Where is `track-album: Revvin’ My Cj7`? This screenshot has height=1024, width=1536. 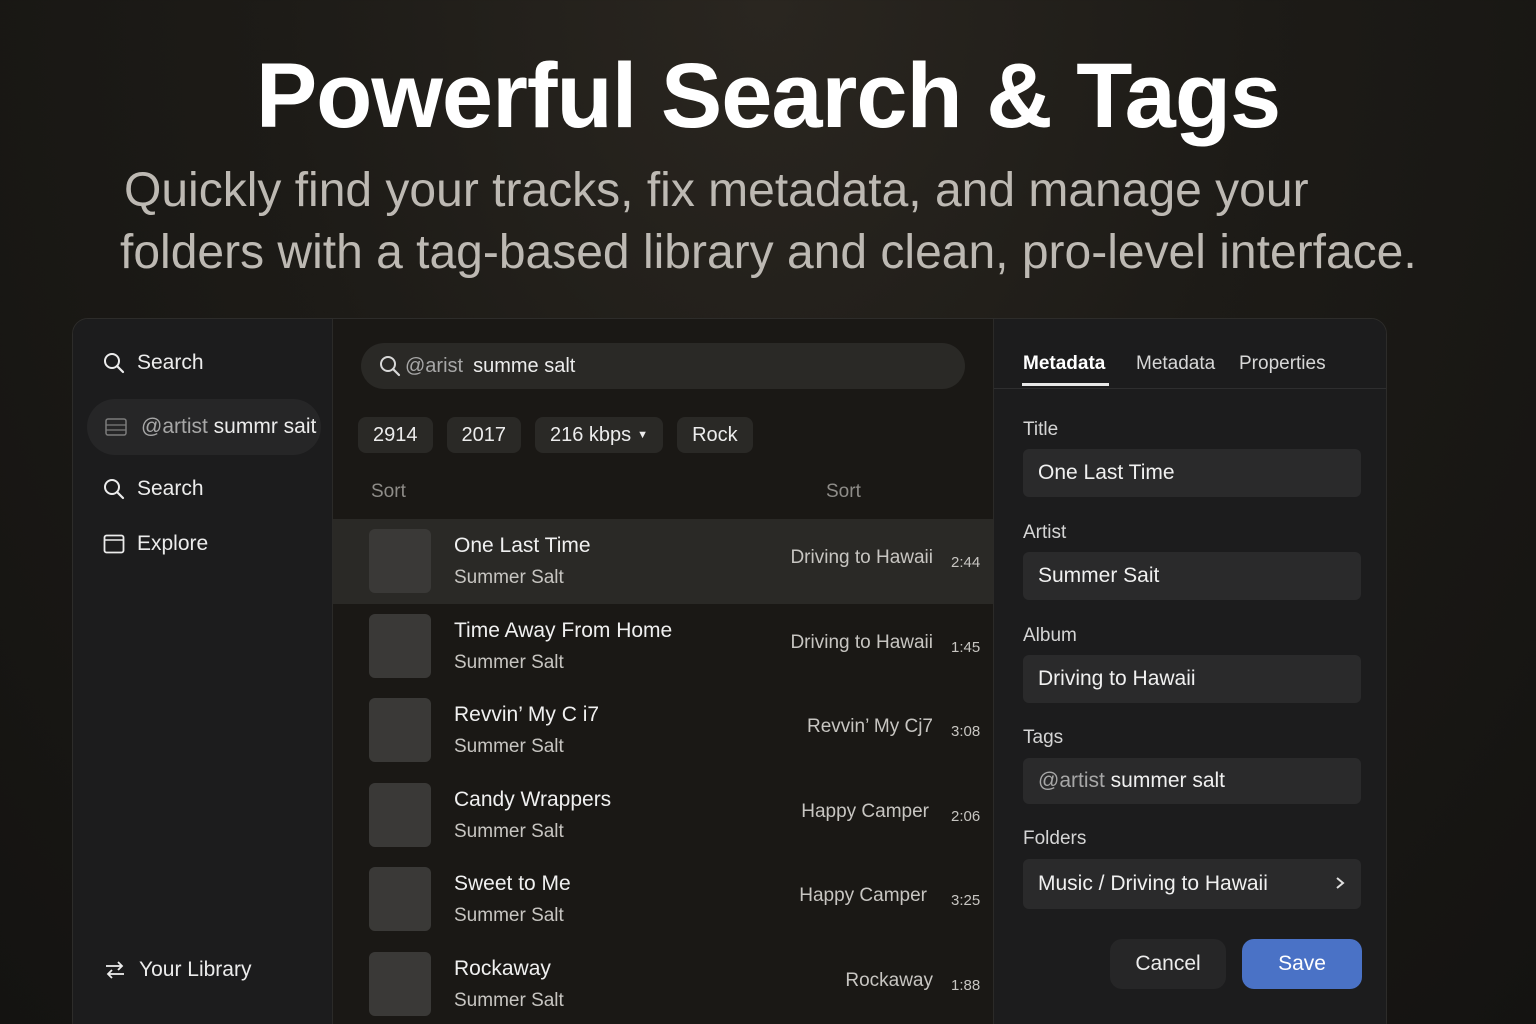 track-album: Revvin’ My Cj7 is located at coordinates (870, 726).